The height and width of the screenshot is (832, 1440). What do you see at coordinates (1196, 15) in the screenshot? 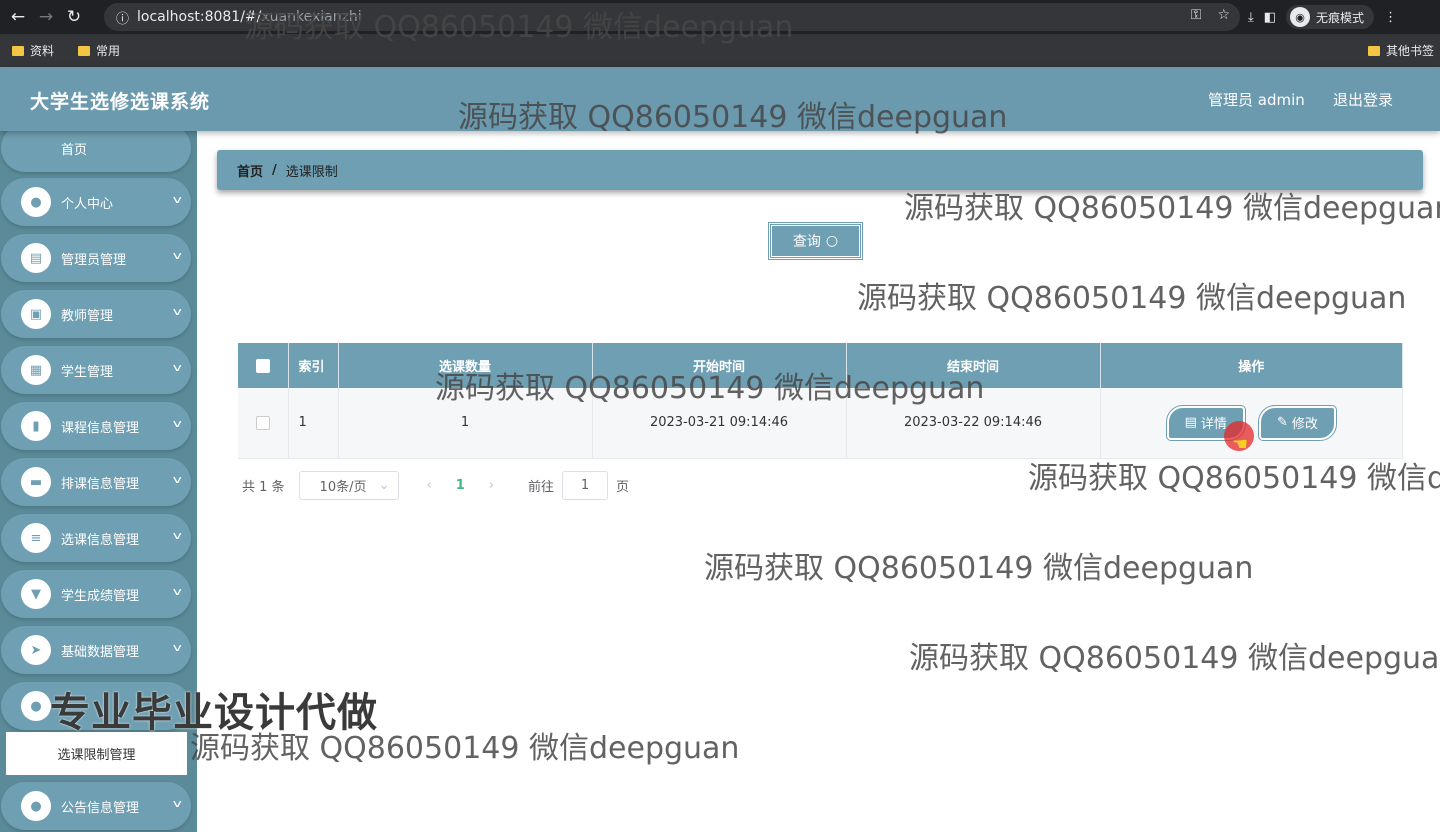
I see `key-icon: ⚿` at bounding box center [1196, 15].